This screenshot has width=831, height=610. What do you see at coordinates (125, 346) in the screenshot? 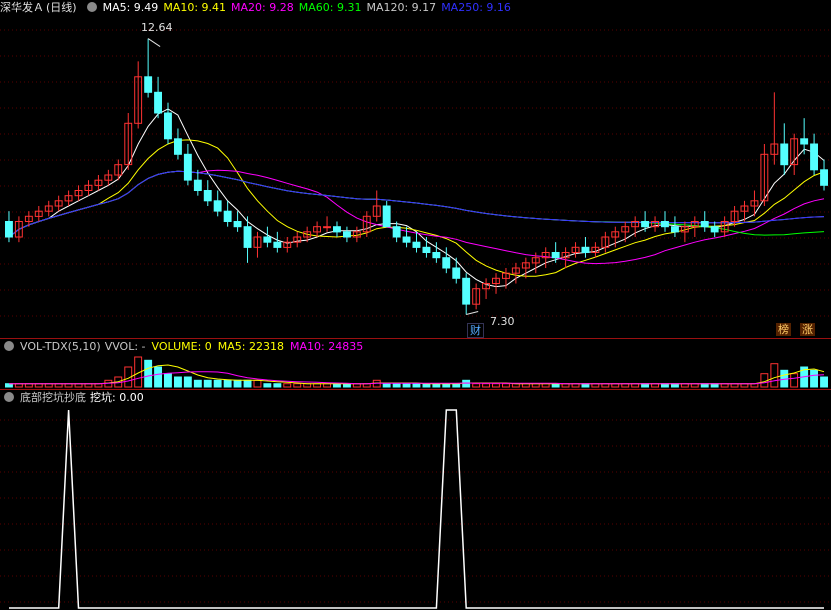
I see `vvol-value: VVOL: -` at bounding box center [125, 346].